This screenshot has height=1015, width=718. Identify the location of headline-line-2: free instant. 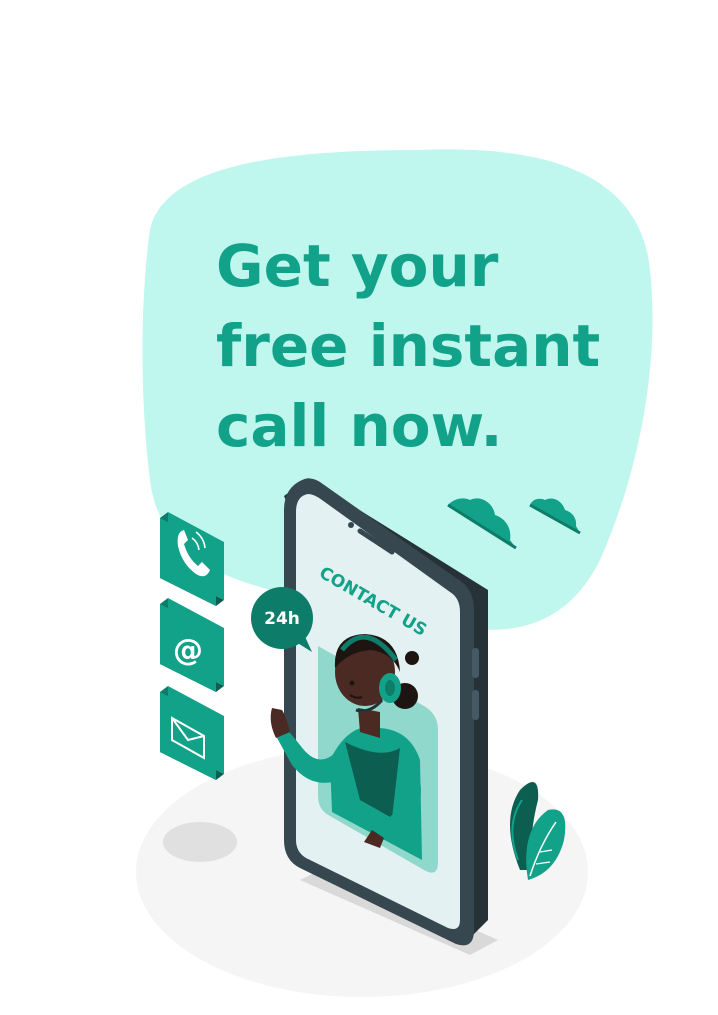
(408, 346).